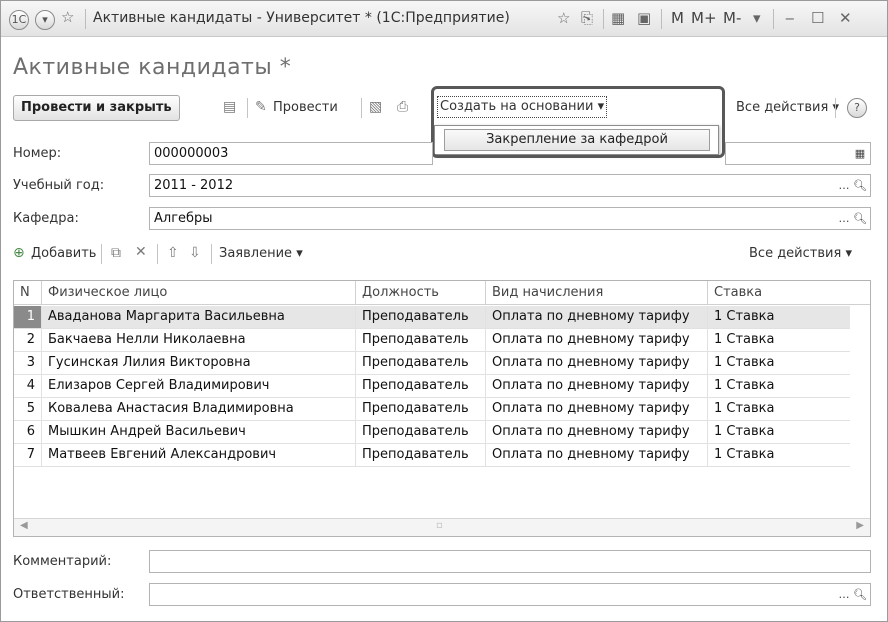 The height and width of the screenshot is (622, 888). Describe the element at coordinates (618, 18) in the screenshot. I see `calculator-icon: ▦` at that location.